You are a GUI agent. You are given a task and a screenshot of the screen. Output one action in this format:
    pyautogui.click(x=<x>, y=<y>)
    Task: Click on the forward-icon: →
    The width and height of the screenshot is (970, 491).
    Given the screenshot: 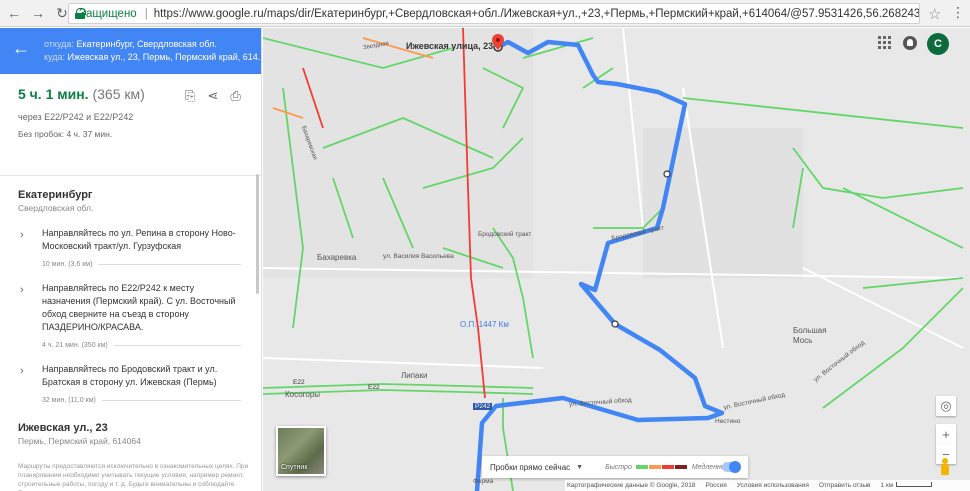 What is the action you would take?
    pyautogui.click(x=38, y=13)
    